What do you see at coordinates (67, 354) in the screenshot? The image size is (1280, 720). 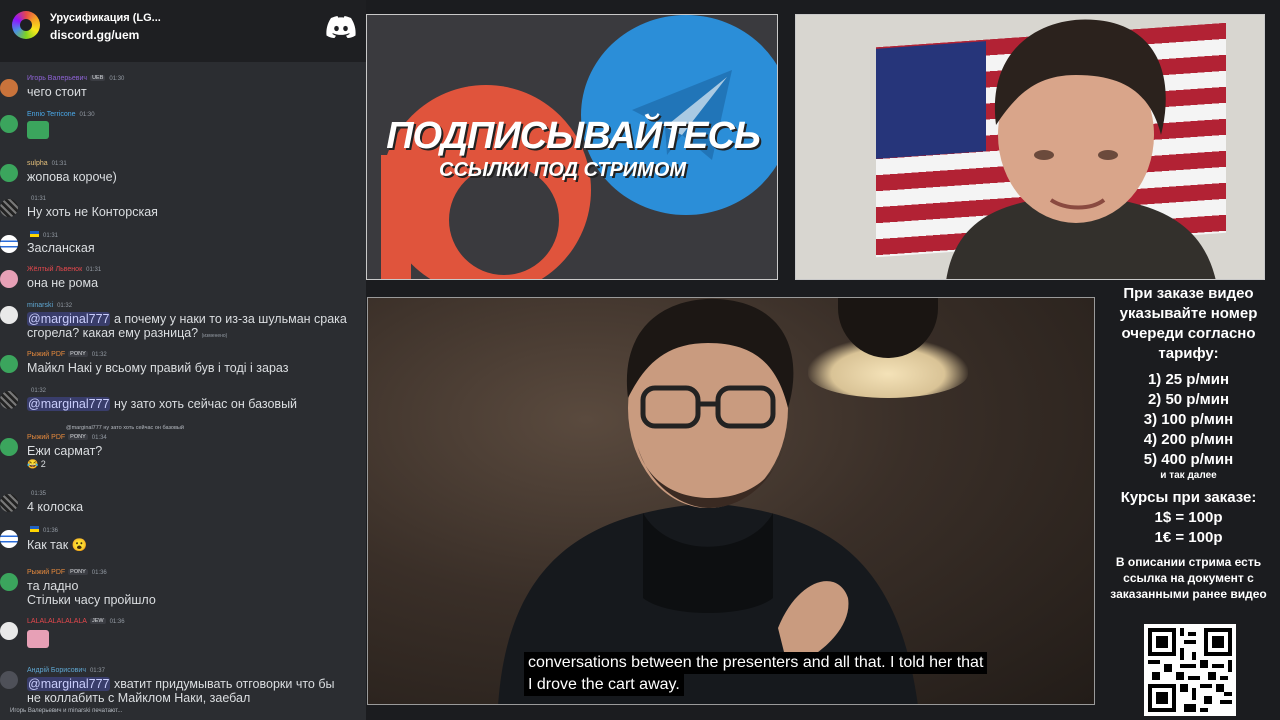 I see `author-line: Рыжий PDF PONY 01:32` at bounding box center [67, 354].